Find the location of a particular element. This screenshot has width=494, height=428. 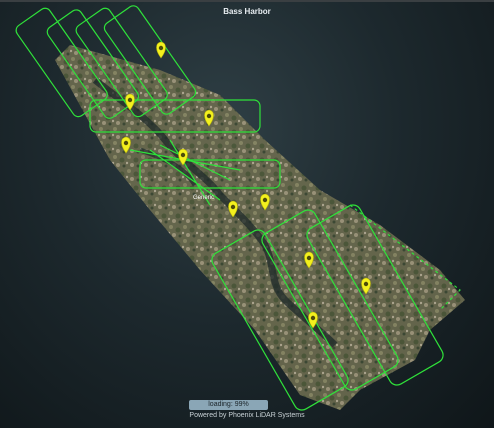

marker-label: Generic is located at coordinates (203, 198).